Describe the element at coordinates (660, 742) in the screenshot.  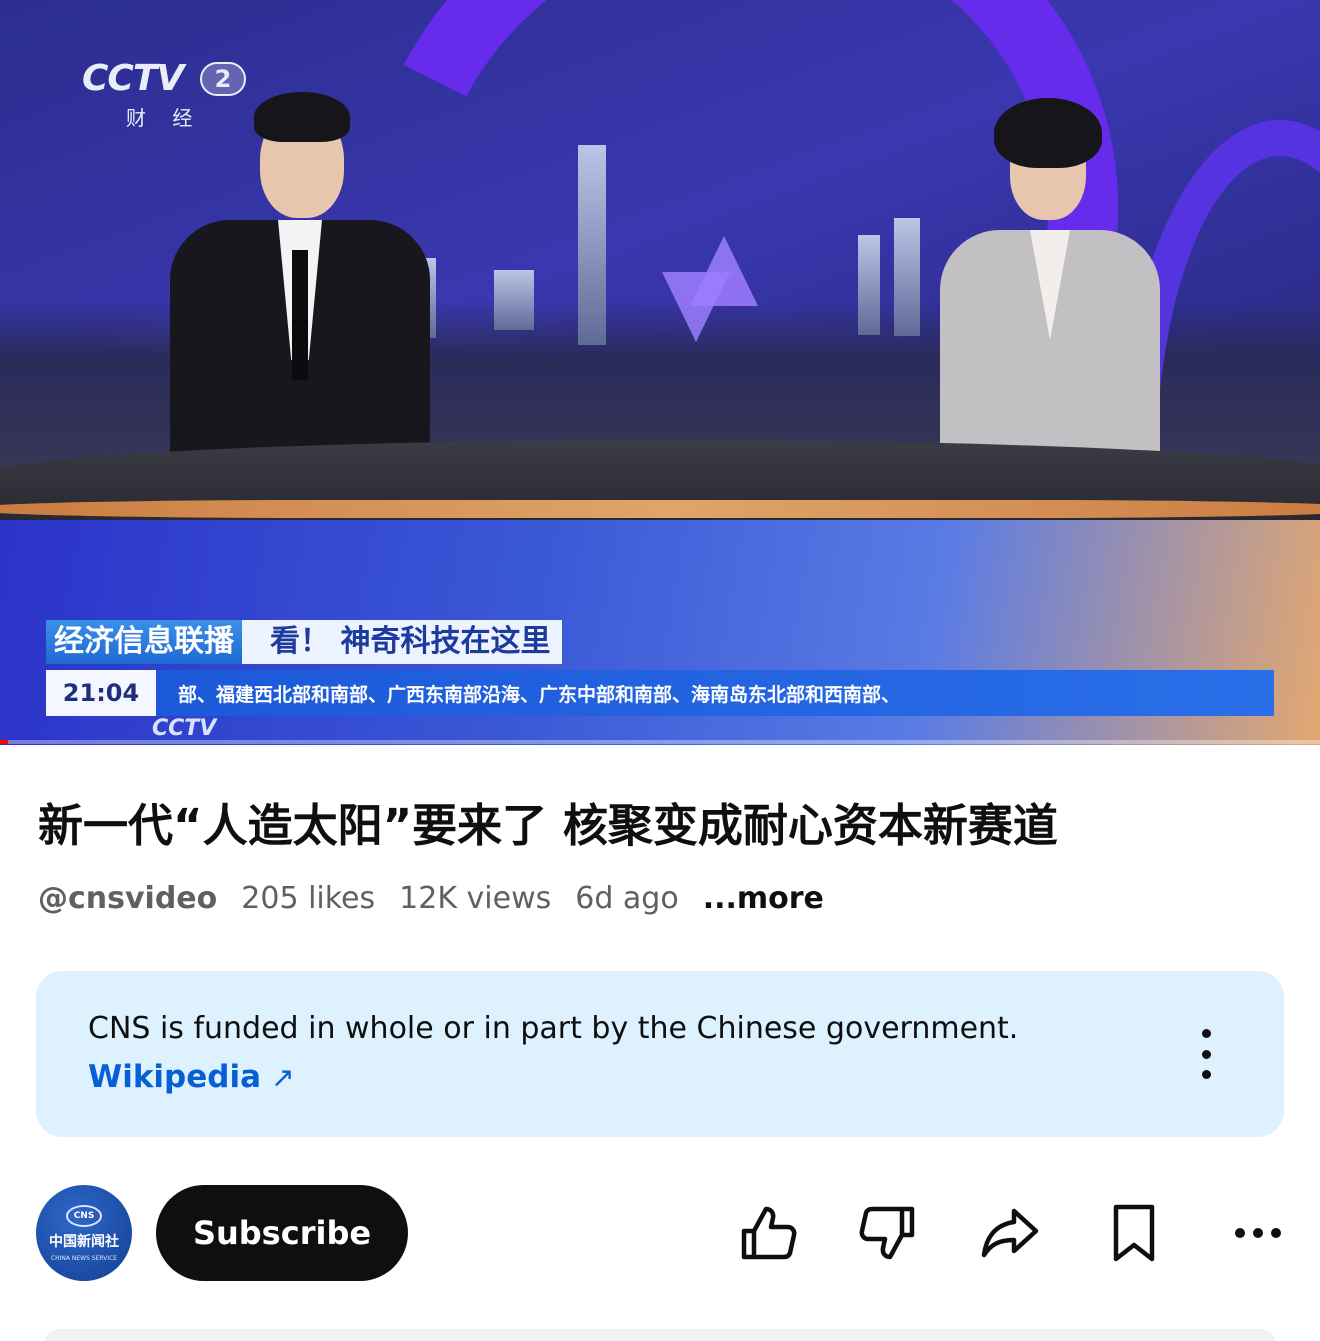
I see `video-progress-bar` at that location.